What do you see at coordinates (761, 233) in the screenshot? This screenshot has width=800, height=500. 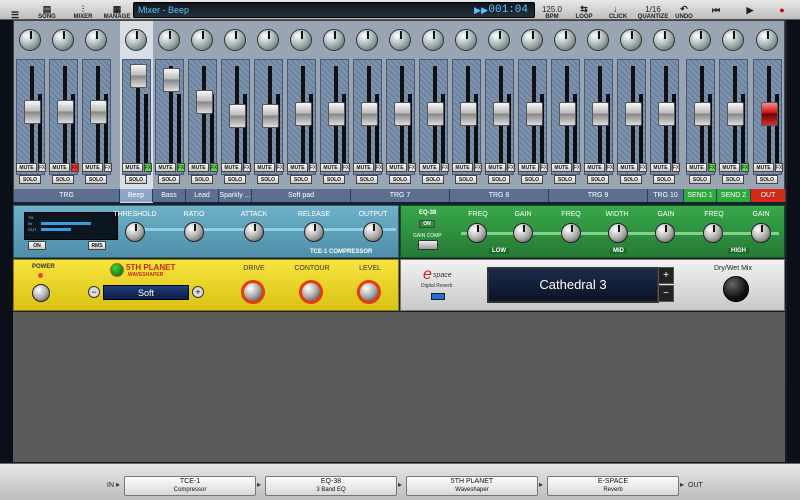 I see `high-gain-knob` at bounding box center [761, 233].